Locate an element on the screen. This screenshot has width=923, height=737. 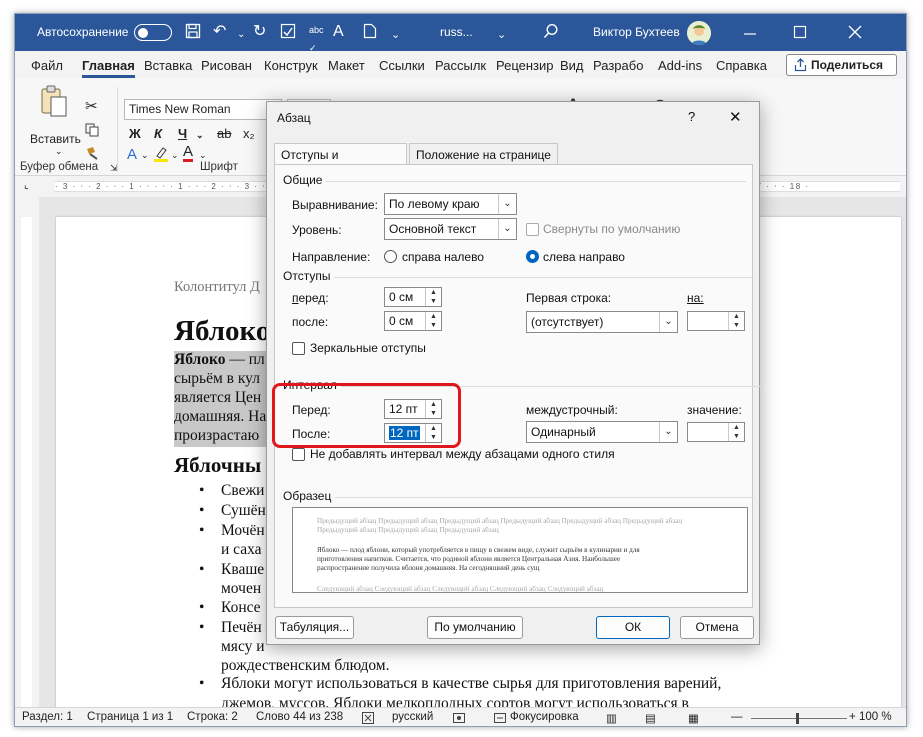
list-item: Печён is located at coordinates (241, 627).